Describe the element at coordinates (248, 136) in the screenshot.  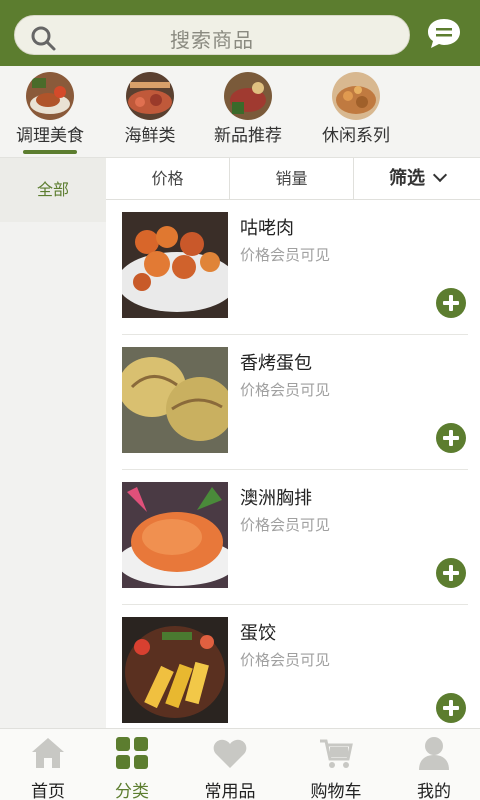
I see `category-label: 新品推荐` at that location.